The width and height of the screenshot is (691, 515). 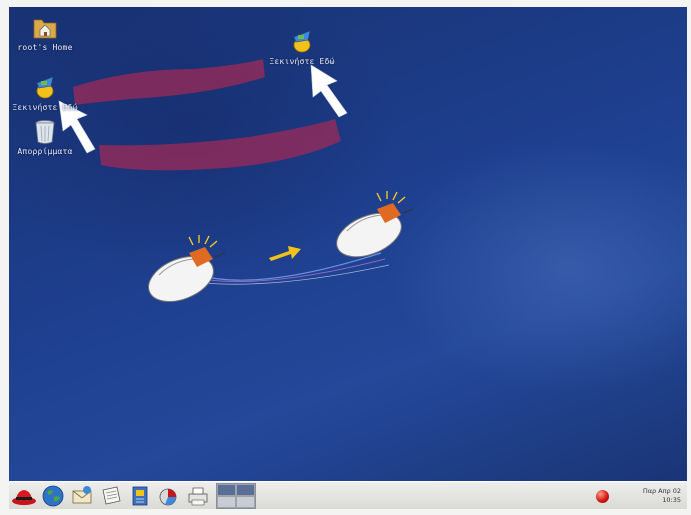 I want to click on workspace-pager, so click(x=236, y=496).